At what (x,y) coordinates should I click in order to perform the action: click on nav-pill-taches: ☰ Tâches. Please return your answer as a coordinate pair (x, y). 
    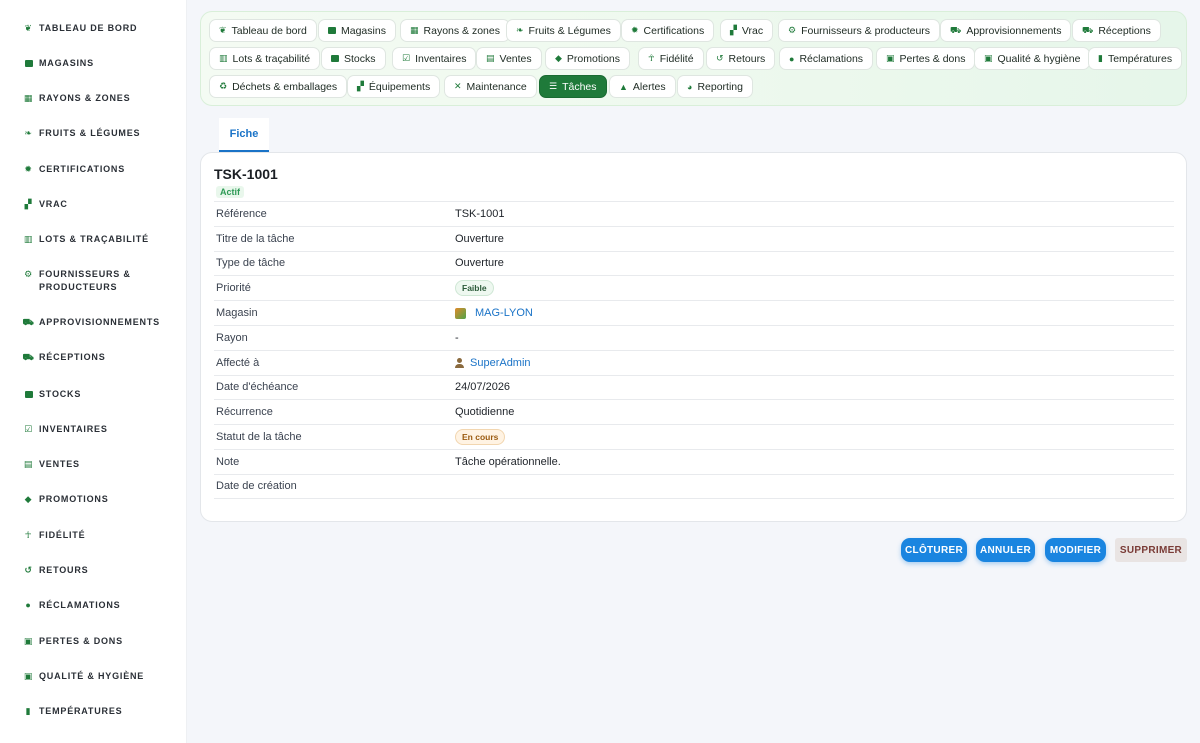
    Looking at the image, I should click on (573, 86).